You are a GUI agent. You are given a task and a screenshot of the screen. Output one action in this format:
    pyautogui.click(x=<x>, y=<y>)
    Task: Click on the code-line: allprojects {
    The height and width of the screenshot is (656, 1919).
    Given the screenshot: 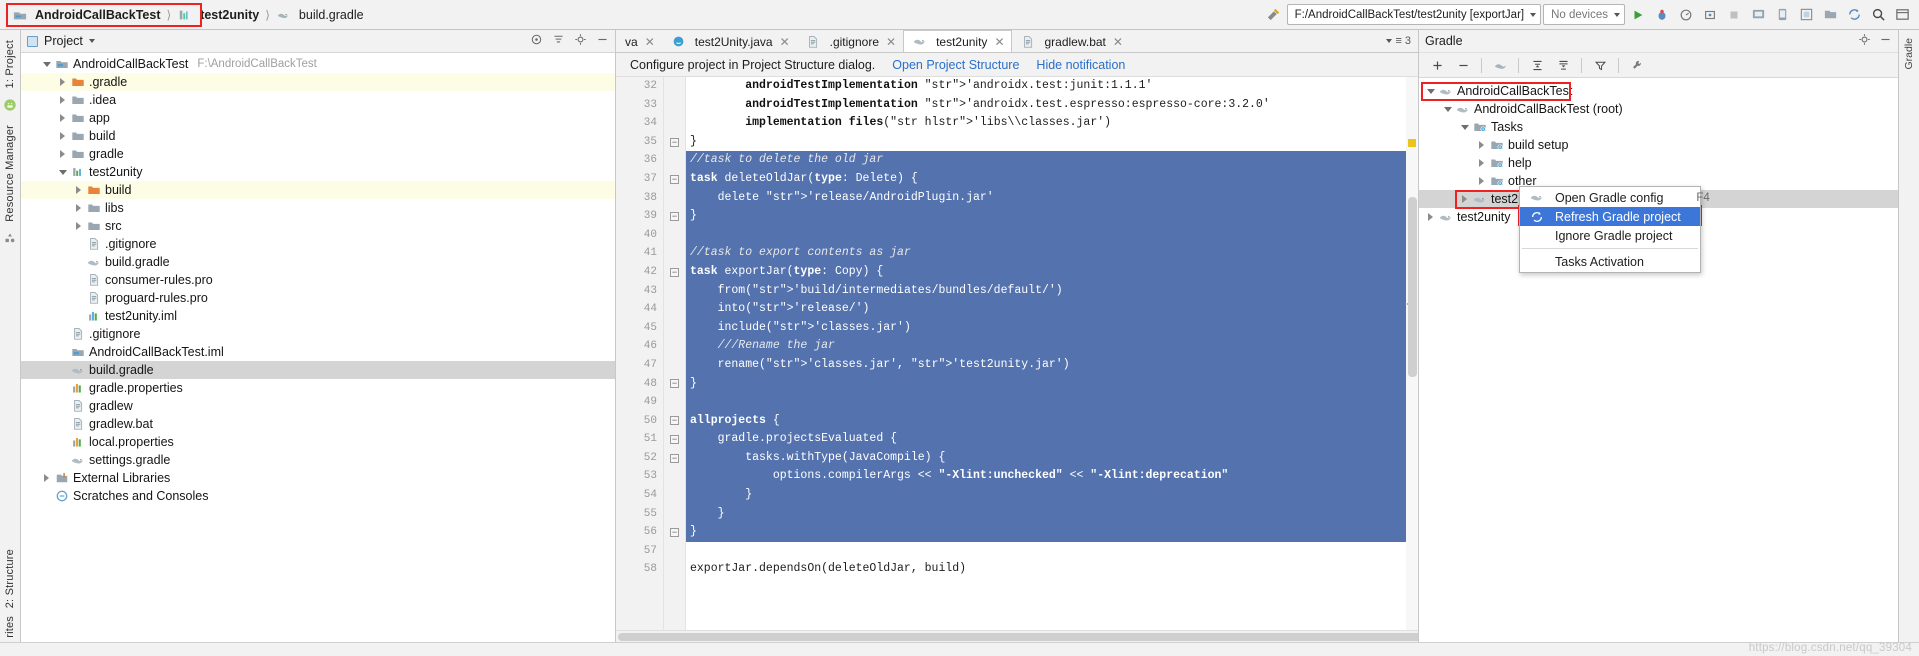 What is the action you would take?
    pyautogui.click(x=1052, y=421)
    